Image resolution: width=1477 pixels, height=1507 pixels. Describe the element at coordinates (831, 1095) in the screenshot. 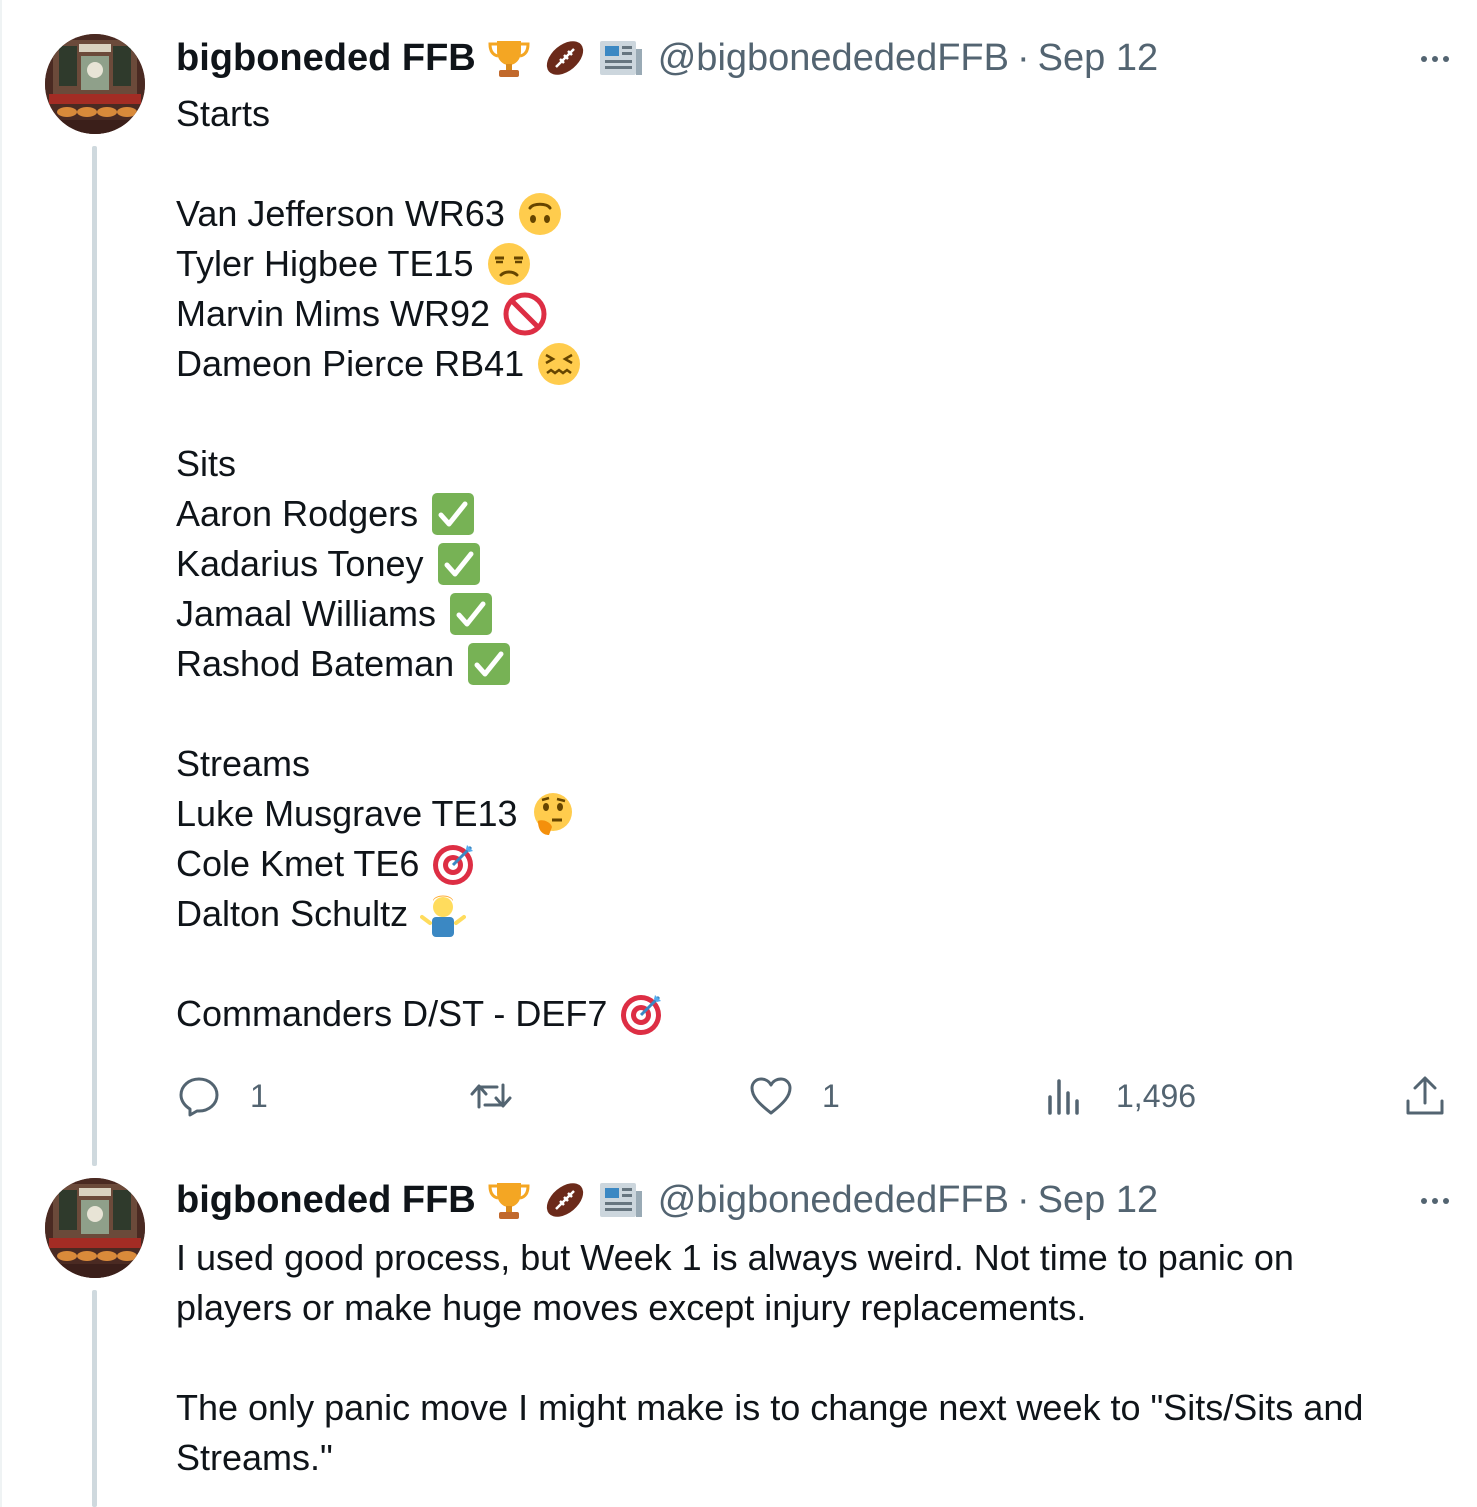

I see `like-count: 1` at that location.